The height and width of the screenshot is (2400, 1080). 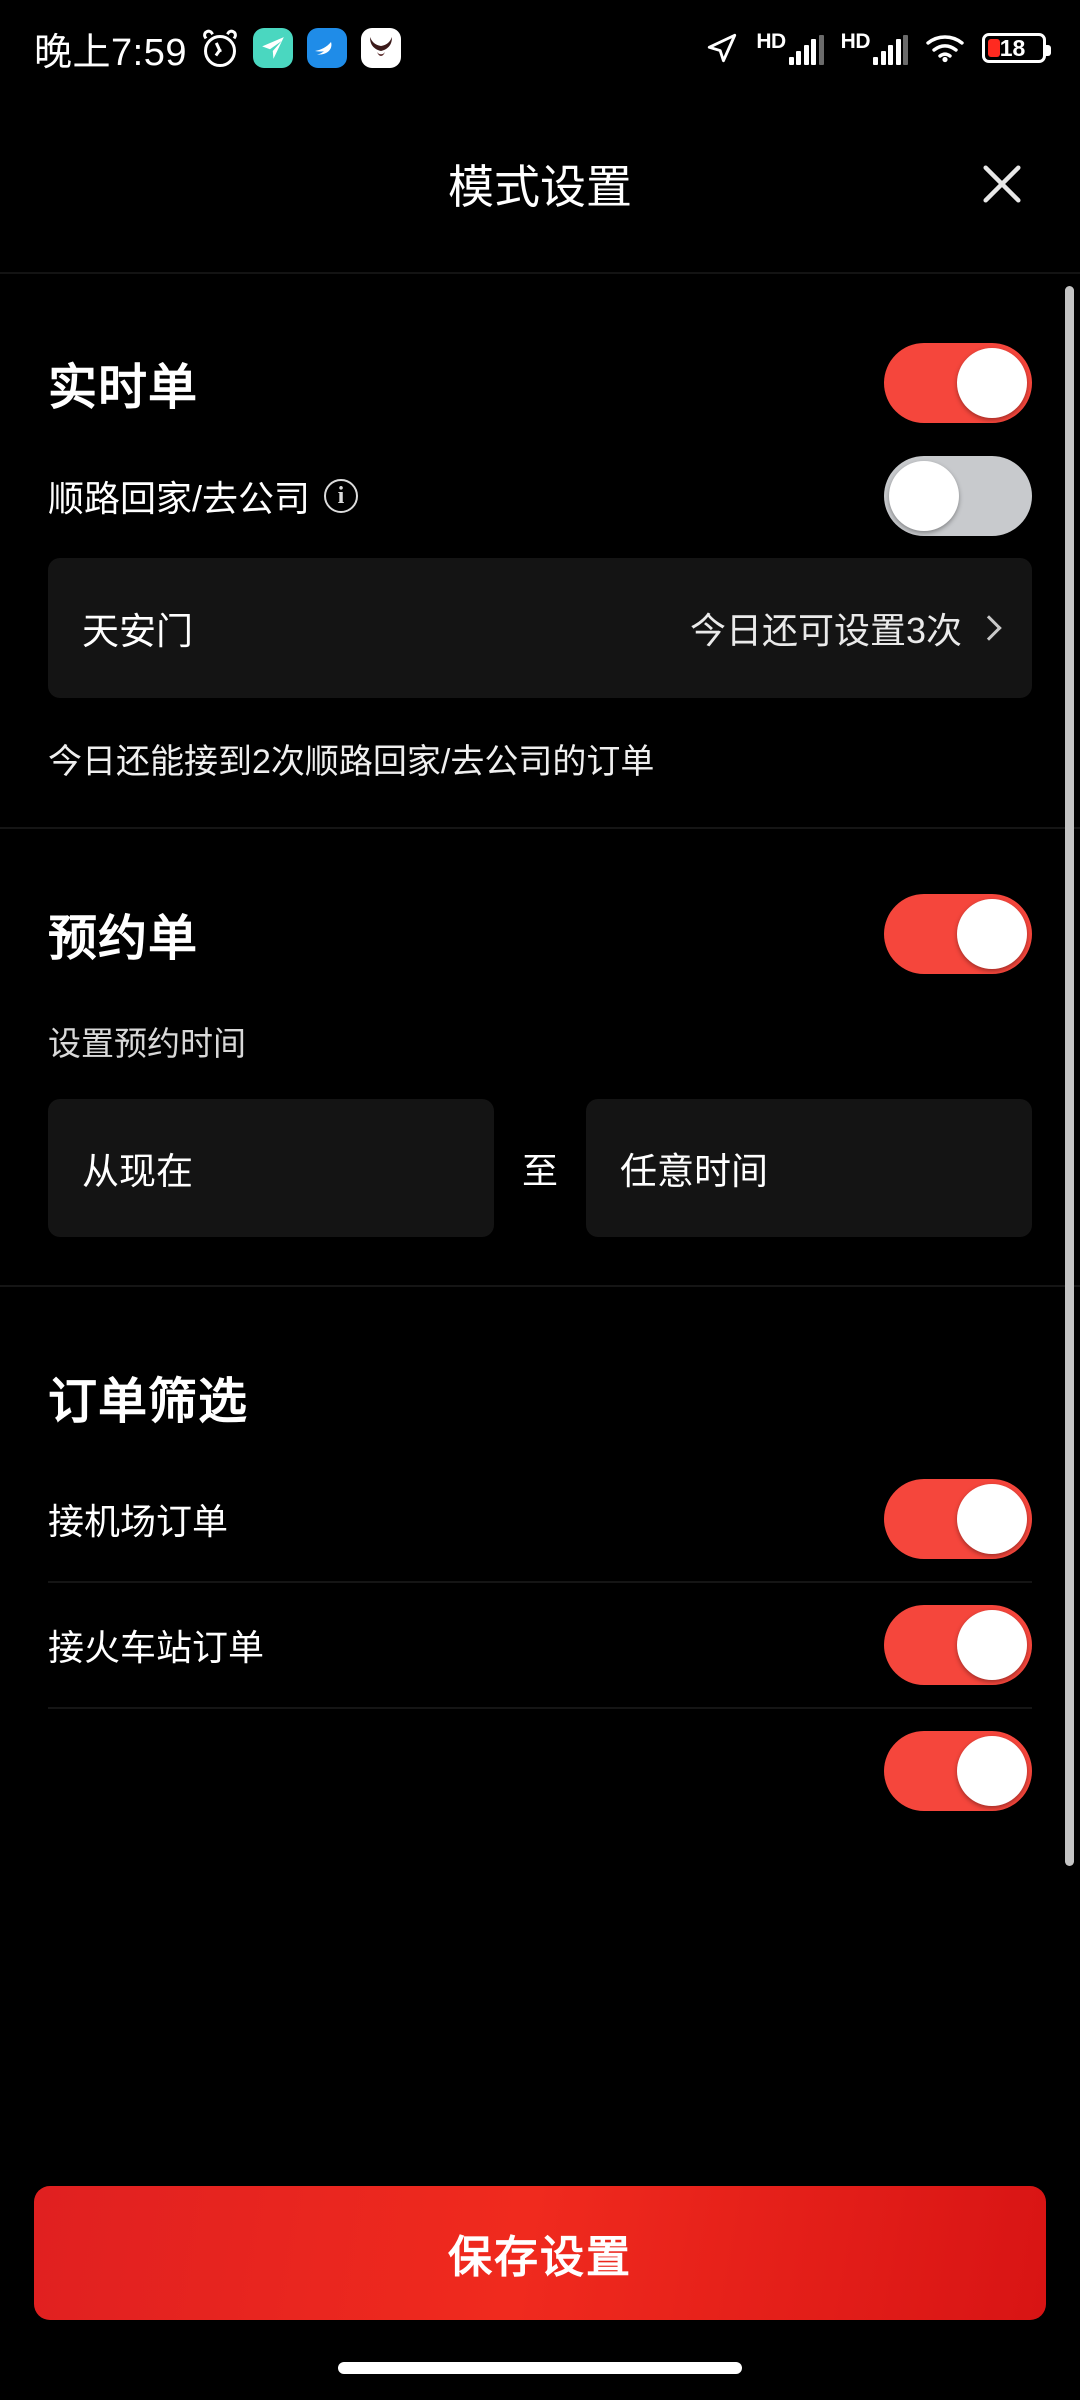 What do you see at coordinates (825, 630) in the screenshot?
I see `location-remaining-count: 今日还可设置3次` at bounding box center [825, 630].